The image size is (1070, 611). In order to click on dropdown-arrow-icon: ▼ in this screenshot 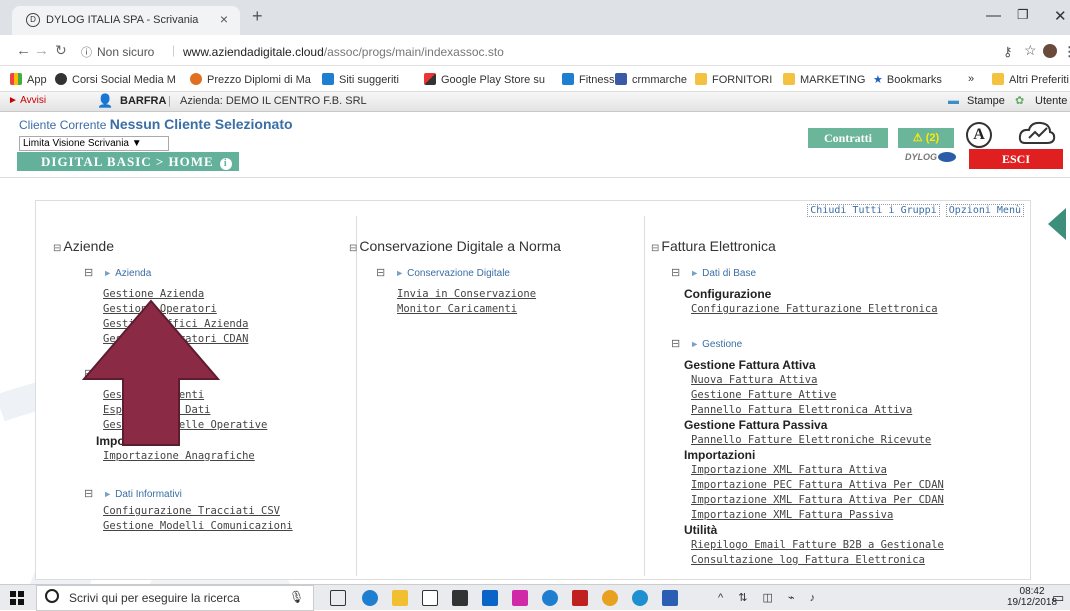, I will do `click(136, 143)`.